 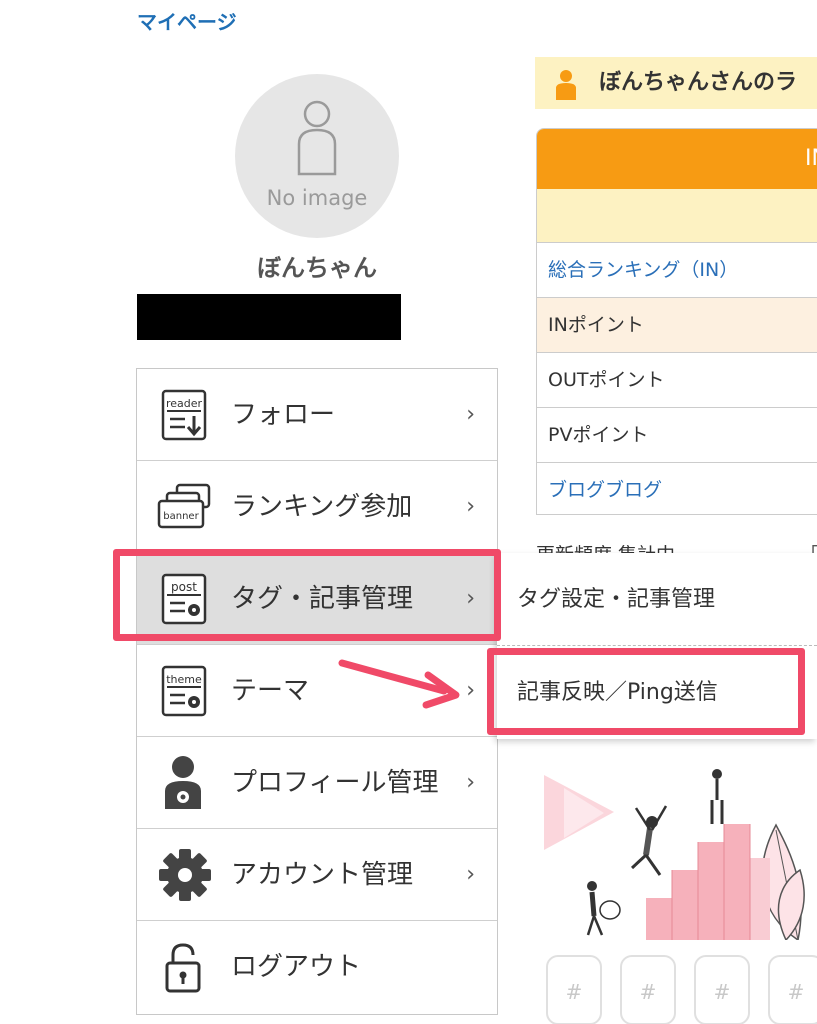 What do you see at coordinates (317, 268) in the screenshot?
I see `user-name: ぼんちゃん` at bounding box center [317, 268].